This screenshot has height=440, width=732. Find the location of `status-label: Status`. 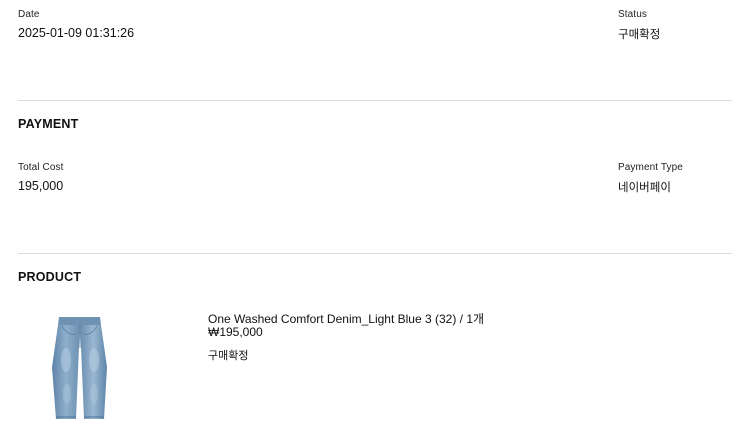

status-label: Status is located at coordinates (632, 14).